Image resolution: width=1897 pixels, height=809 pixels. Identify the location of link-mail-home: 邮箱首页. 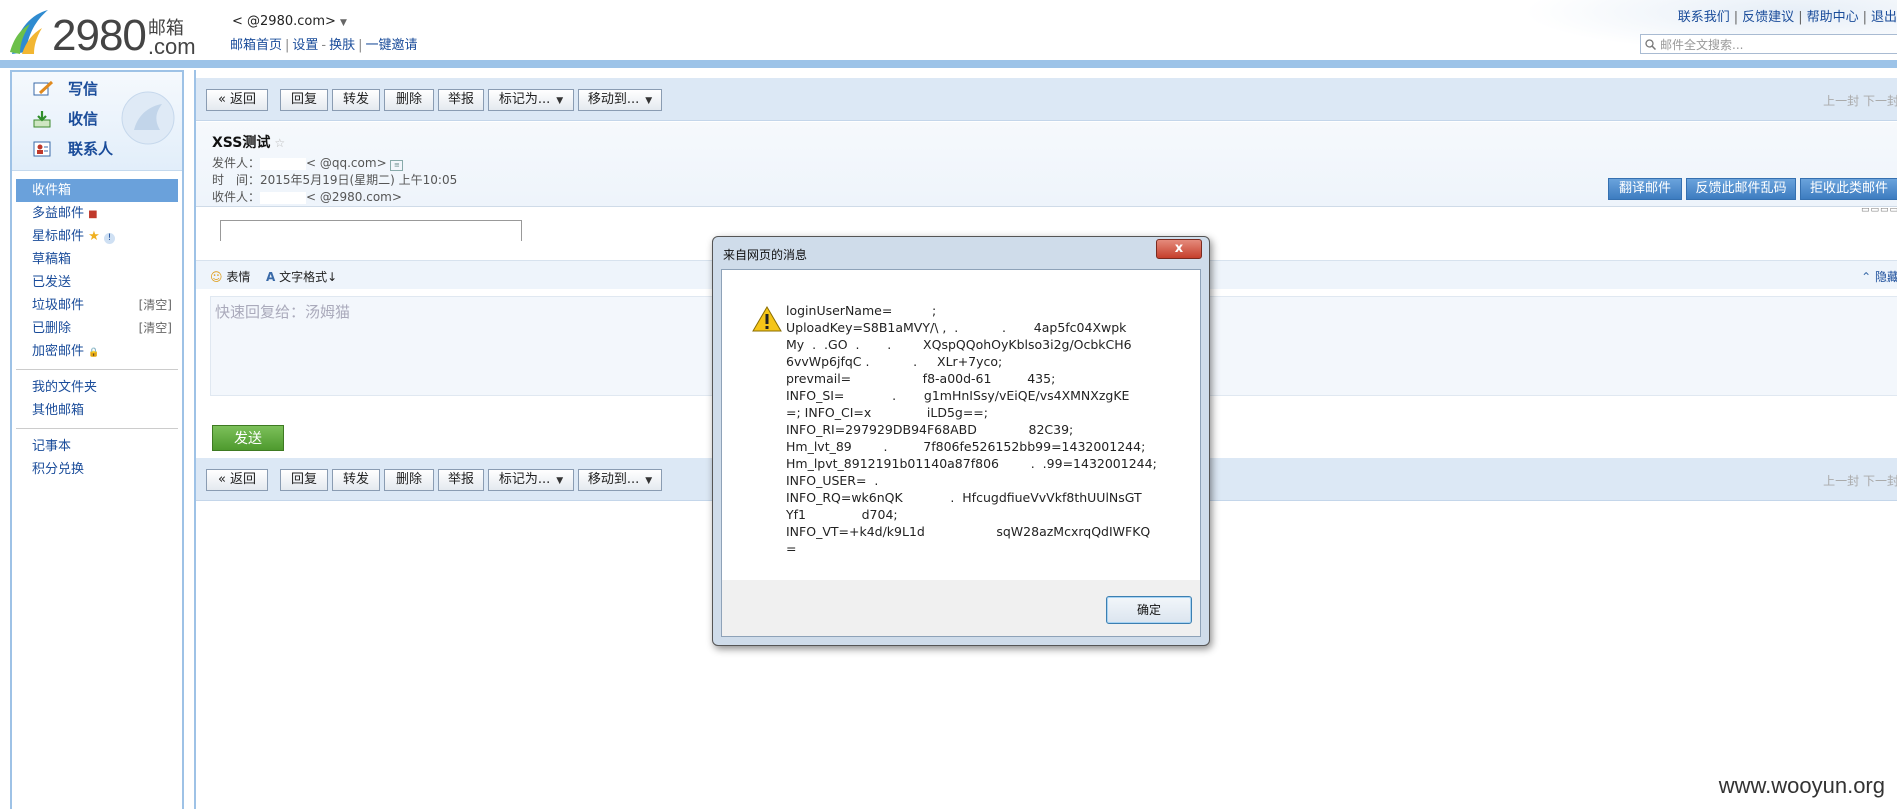
(256, 45).